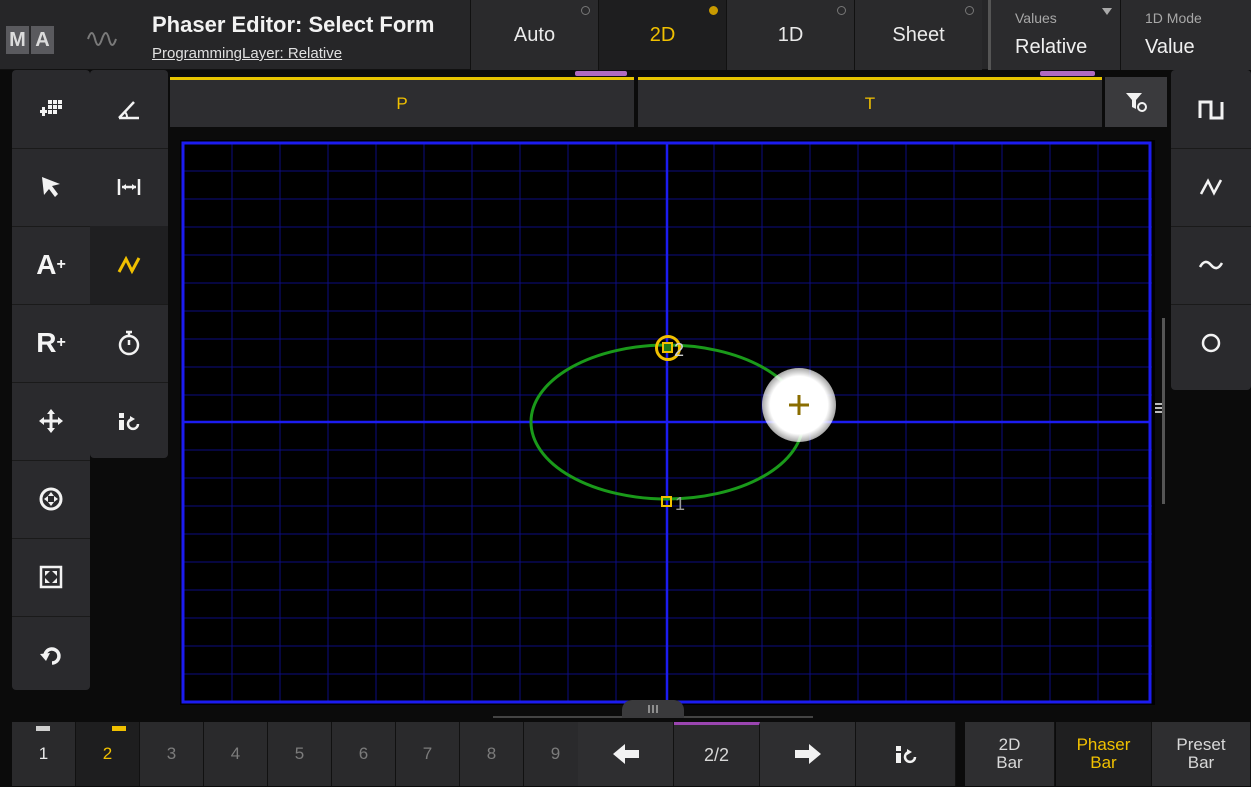 The image size is (1251, 787). I want to click on absolute-plus-icon: A +, so click(51, 265).